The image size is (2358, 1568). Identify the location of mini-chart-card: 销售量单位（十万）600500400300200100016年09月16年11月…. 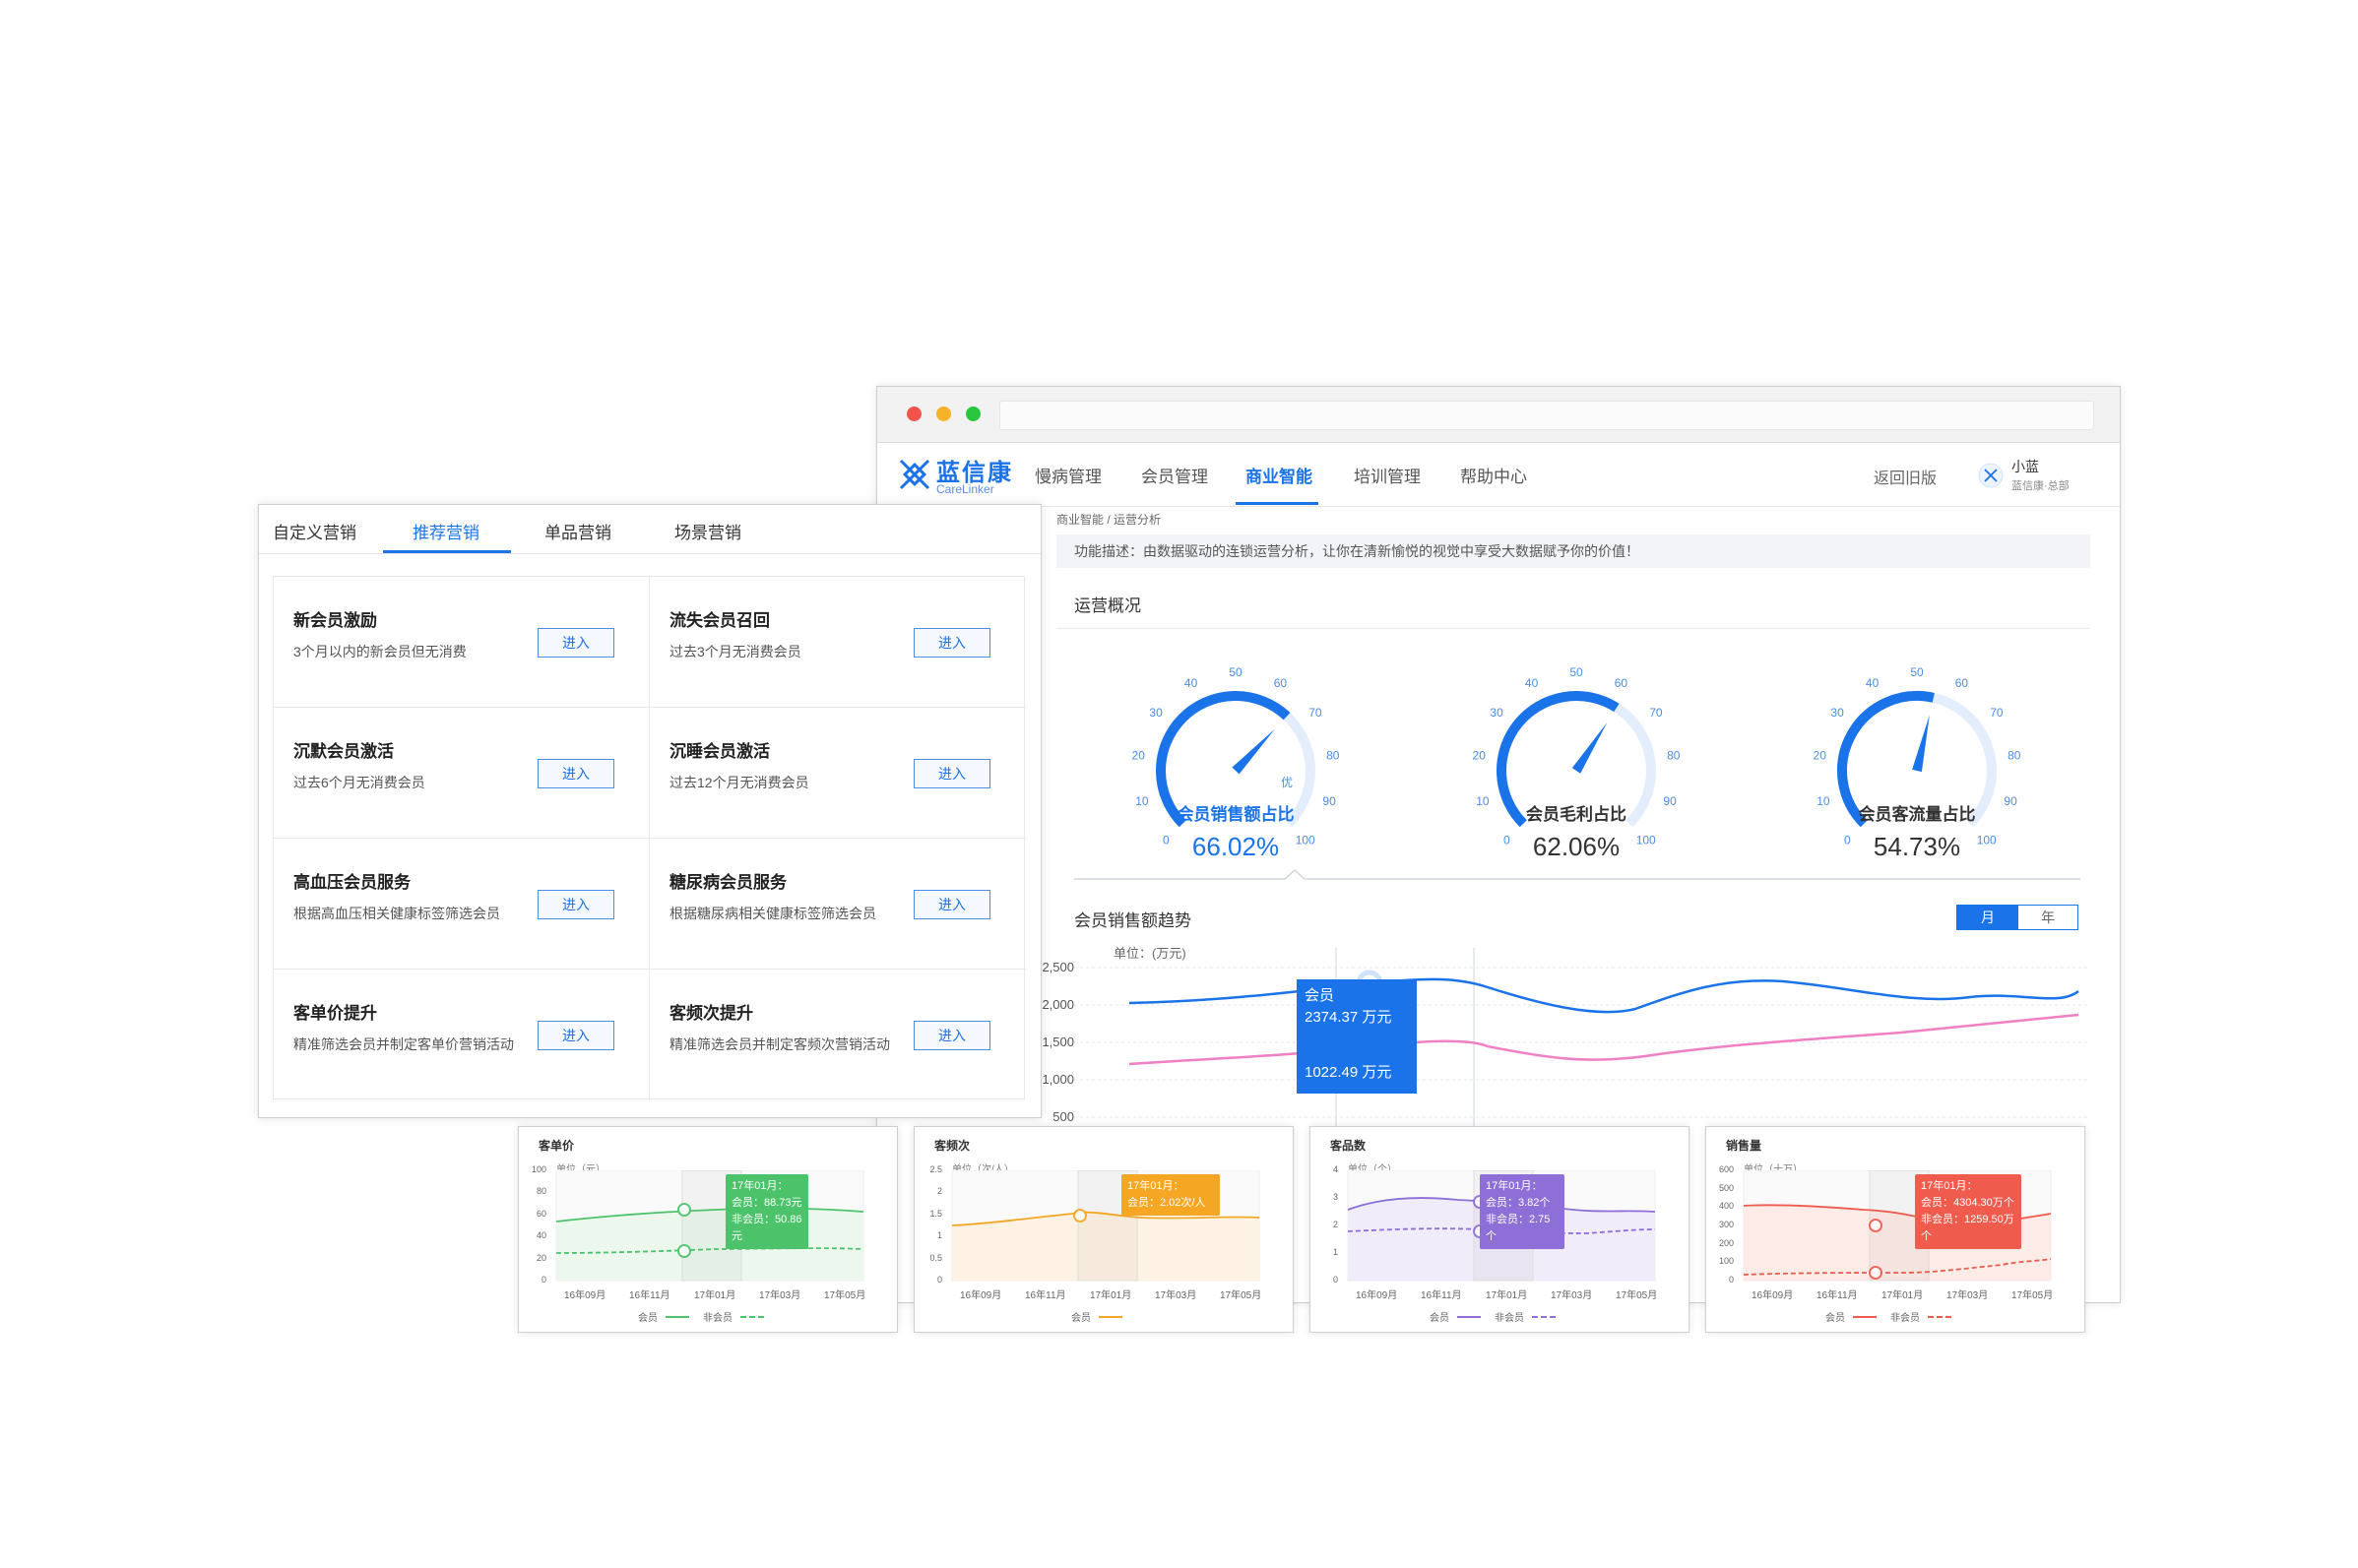
(1895, 1229).